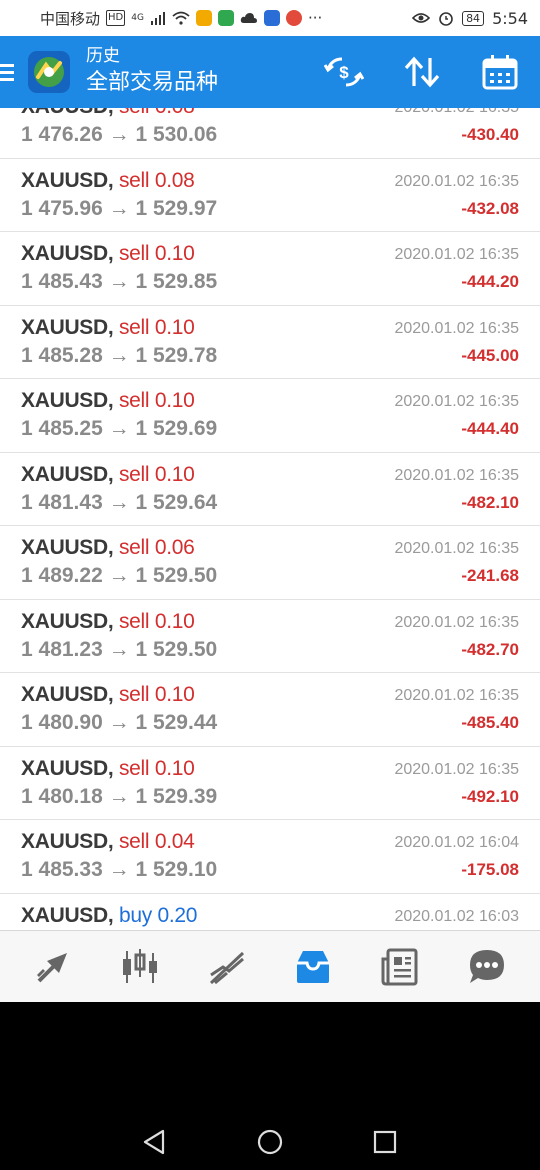 The width and height of the screenshot is (540, 1170). I want to click on quotes-icon, so click(53, 967).